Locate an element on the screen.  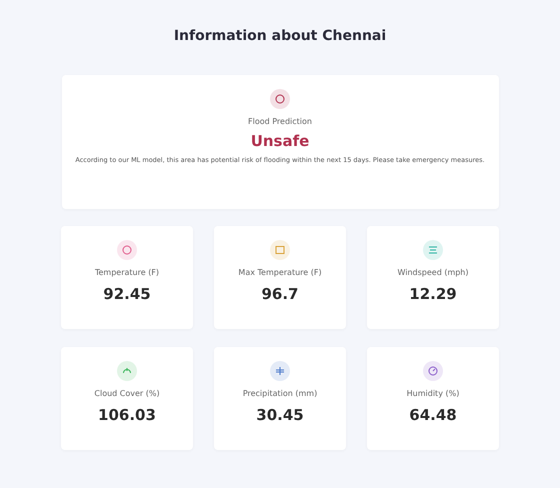
metric-label: Max Temperature (F) is located at coordinates (280, 272).